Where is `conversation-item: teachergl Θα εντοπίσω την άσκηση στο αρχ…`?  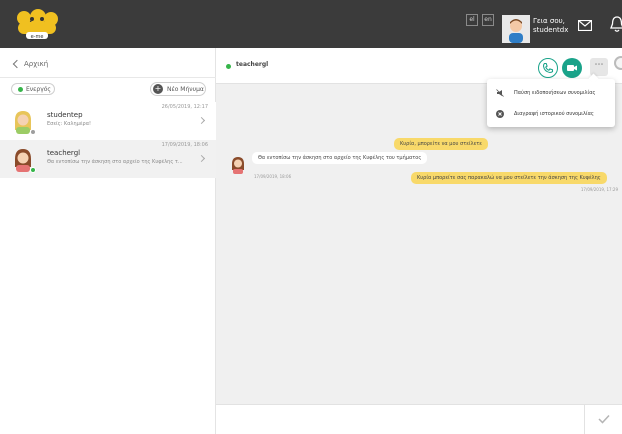
conversation-item: teachergl Θα εντοπίσω την άσκηση στο αρχ… is located at coordinates (108, 159).